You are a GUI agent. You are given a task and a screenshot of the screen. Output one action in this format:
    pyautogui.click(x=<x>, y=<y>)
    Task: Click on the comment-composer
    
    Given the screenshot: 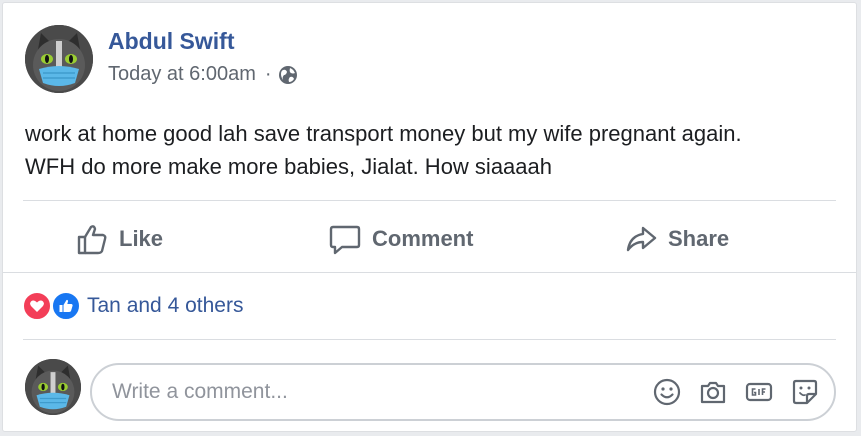 What is the action you would take?
    pyautogui.click(x=463, y=392)
    